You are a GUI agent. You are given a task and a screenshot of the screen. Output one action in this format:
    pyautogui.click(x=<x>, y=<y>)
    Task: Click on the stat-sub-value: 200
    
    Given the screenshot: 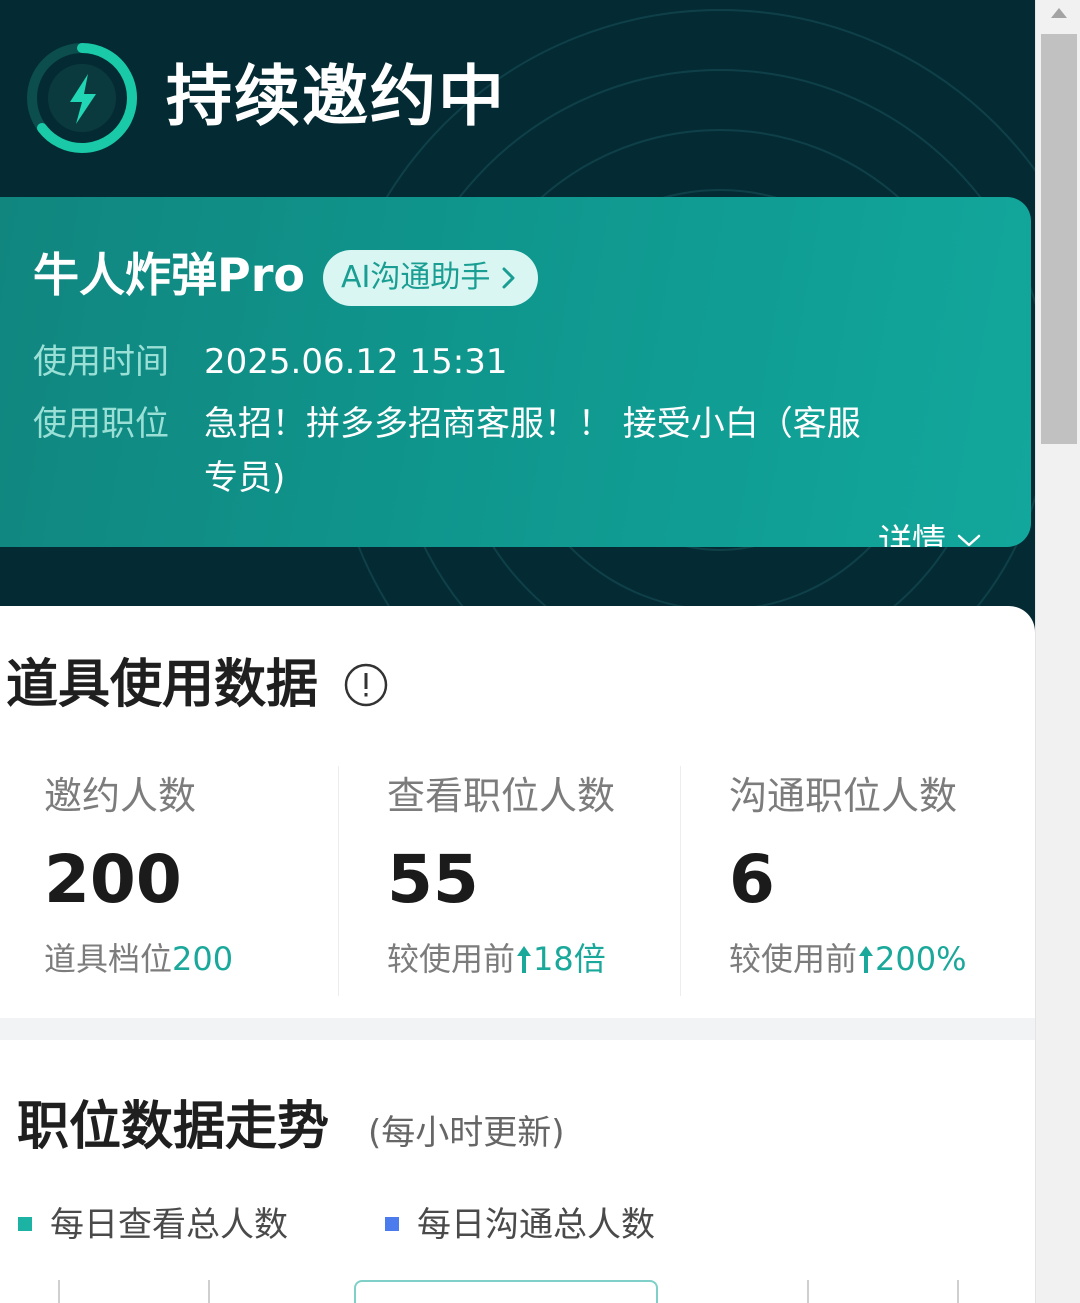 What is the action you would take?
    pyautogui.click(x=203, y=959)
    